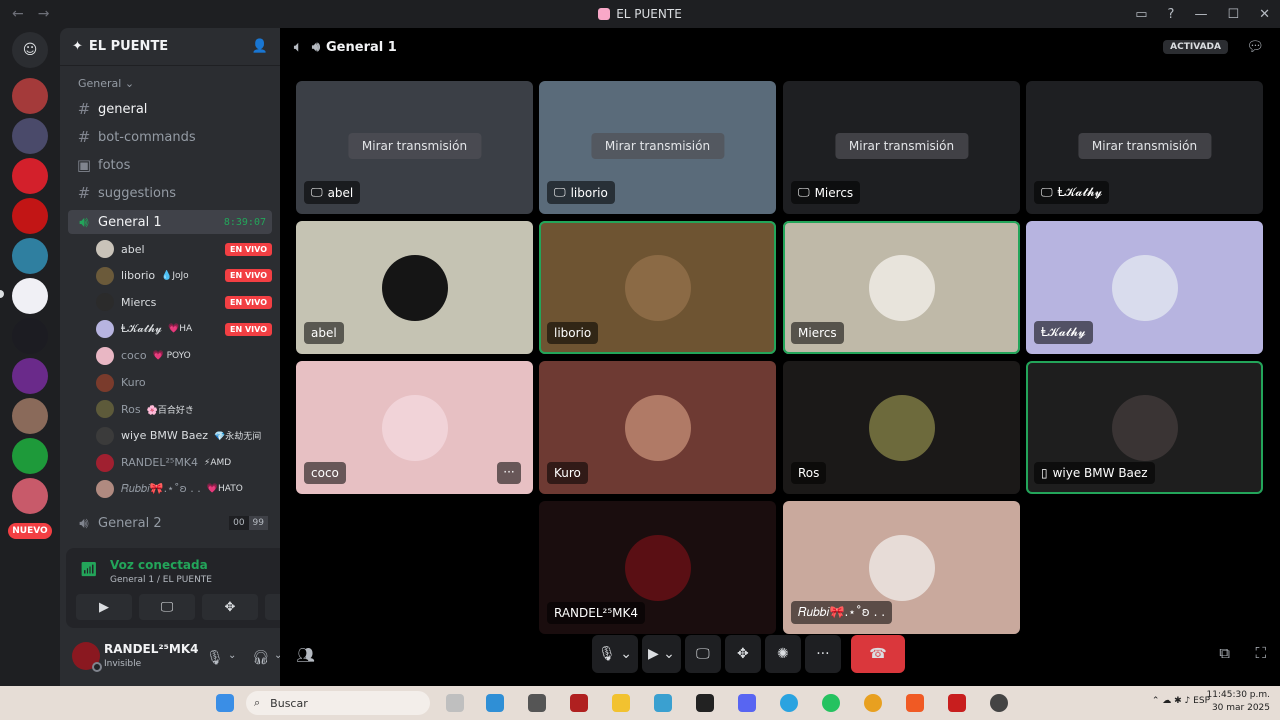 Image resolution: width=1280 pixels, height=720 pixels. Describe the element at coordinates (305, 655) in the screenshot. I see `invite-icon: 👥︎` at that location.